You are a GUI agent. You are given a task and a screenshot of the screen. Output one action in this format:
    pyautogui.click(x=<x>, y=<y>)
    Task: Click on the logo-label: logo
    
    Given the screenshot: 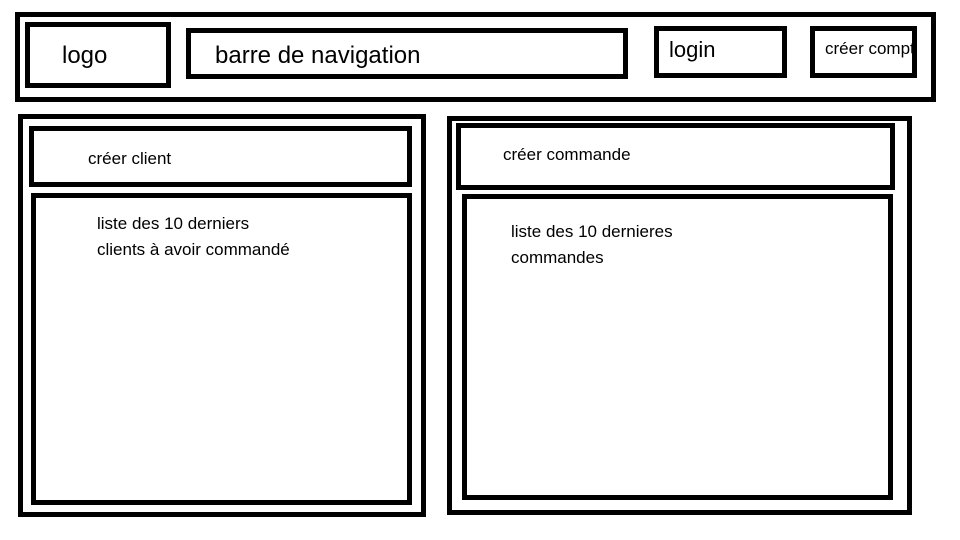 What is the action you would take?
    pyautogui.click(x=85, y=55)
    